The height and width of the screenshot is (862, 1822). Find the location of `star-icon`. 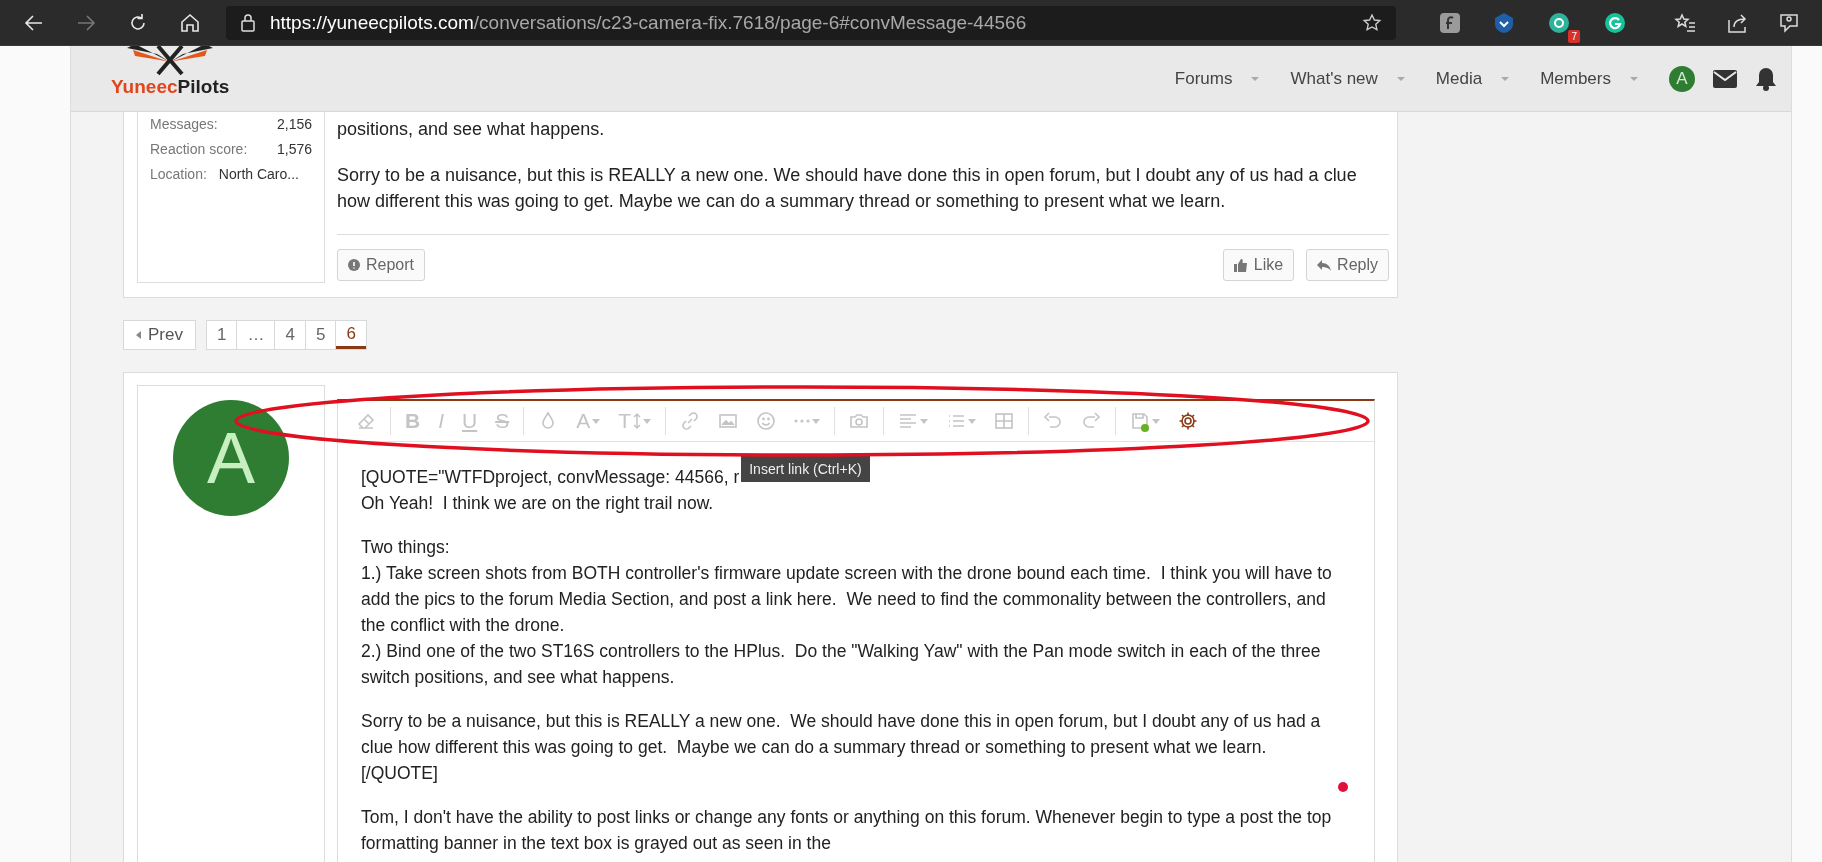

star-icon is located at coordinates (1372, 22).